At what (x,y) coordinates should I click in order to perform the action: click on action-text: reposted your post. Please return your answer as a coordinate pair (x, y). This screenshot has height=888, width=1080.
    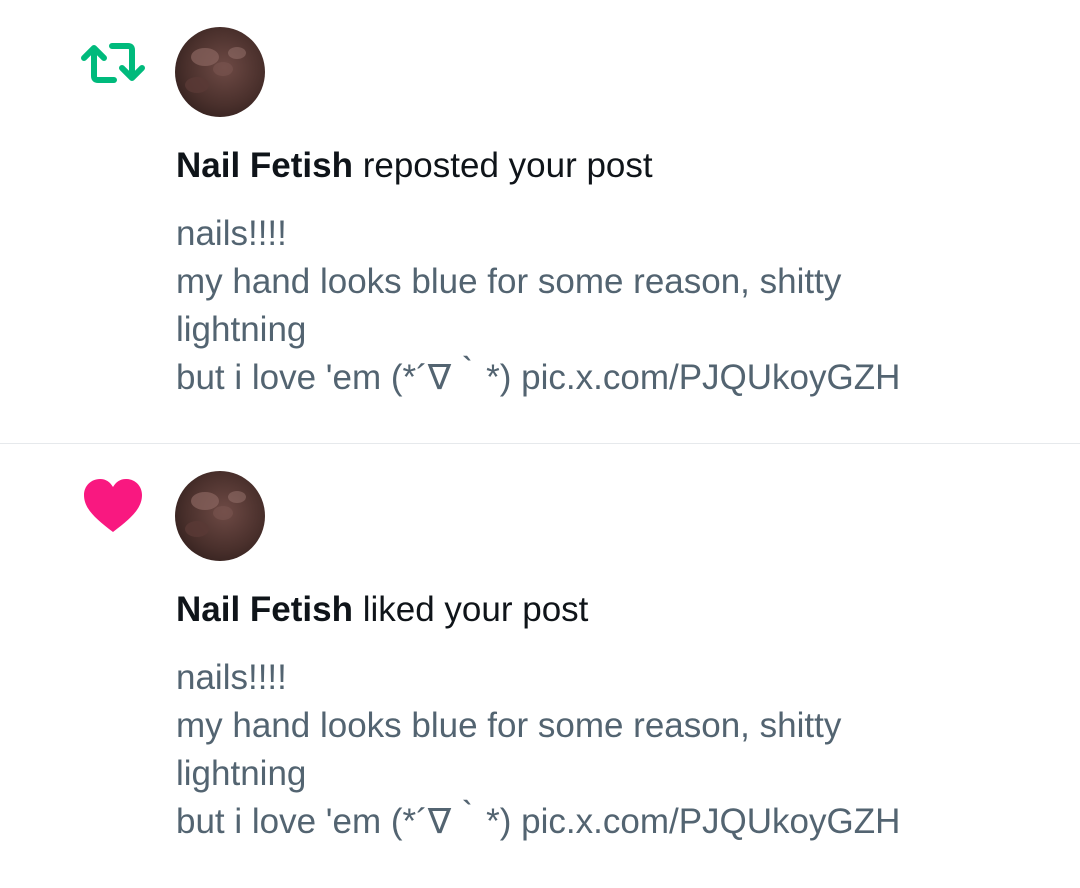
    Looking at the image, I should click on (502, 165).